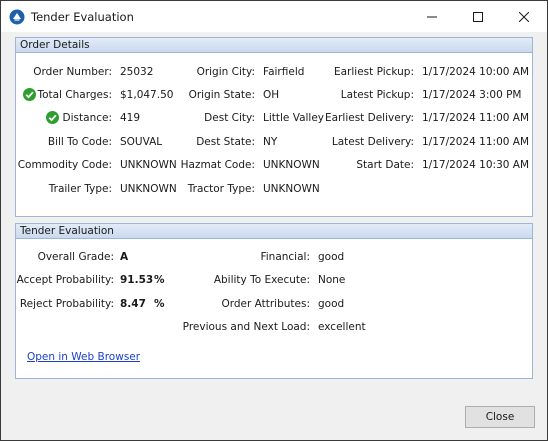  What do you see at coordinates (246, 327) in the screenshot?
I see `previous-next-load-label: Previous and Next Load:` at bounding box center [246, 327].